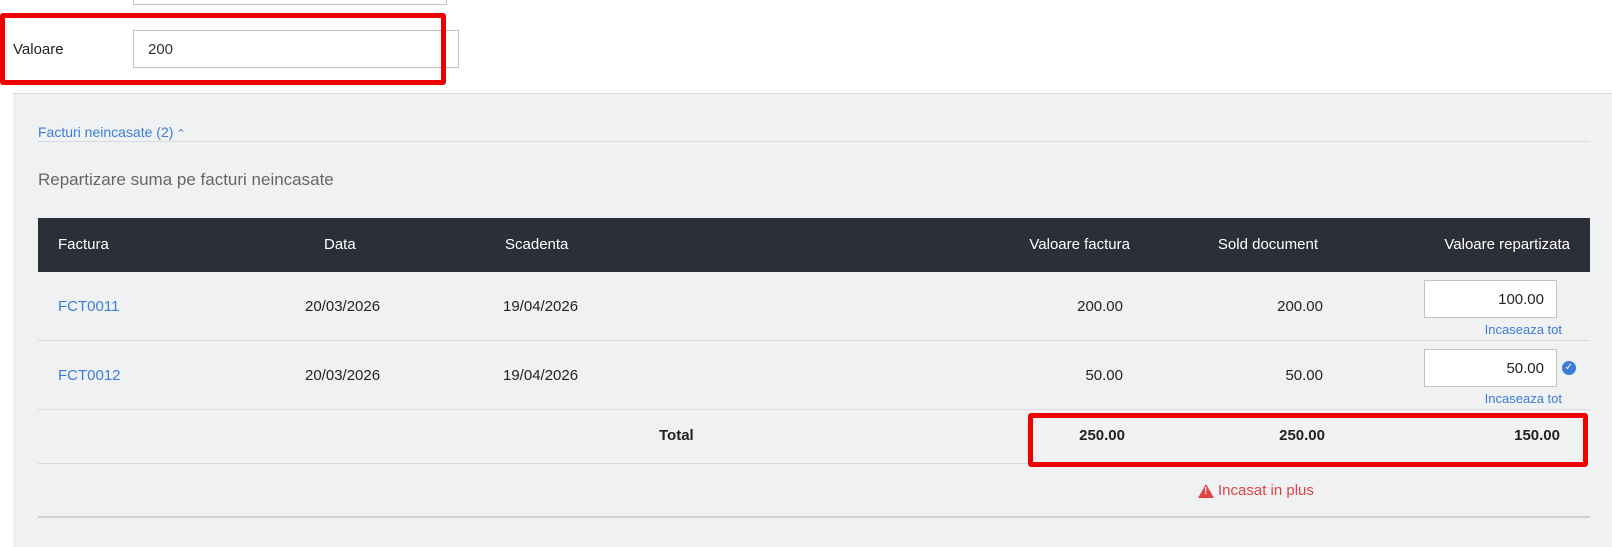 The height and width of the screenshot is (547, 1612). Describe the element at coordinates (106, 132) in the screenshot. I see `unpaid-invoices-toggle-label: Facturi neincasate (2)` at that location.